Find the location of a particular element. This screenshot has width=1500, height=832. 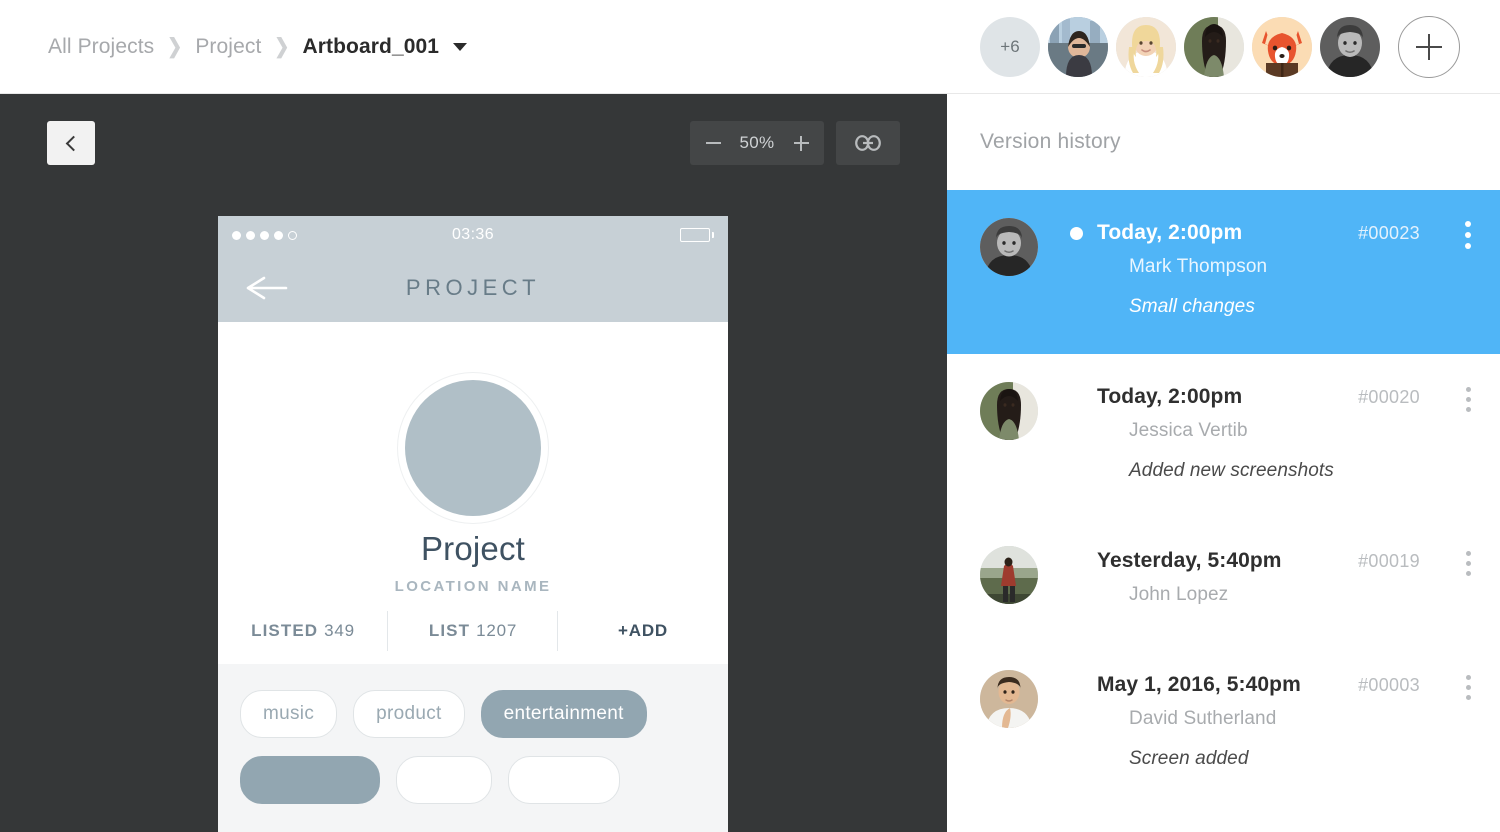

arrow-left-icon is located at coordinates (268, 288).